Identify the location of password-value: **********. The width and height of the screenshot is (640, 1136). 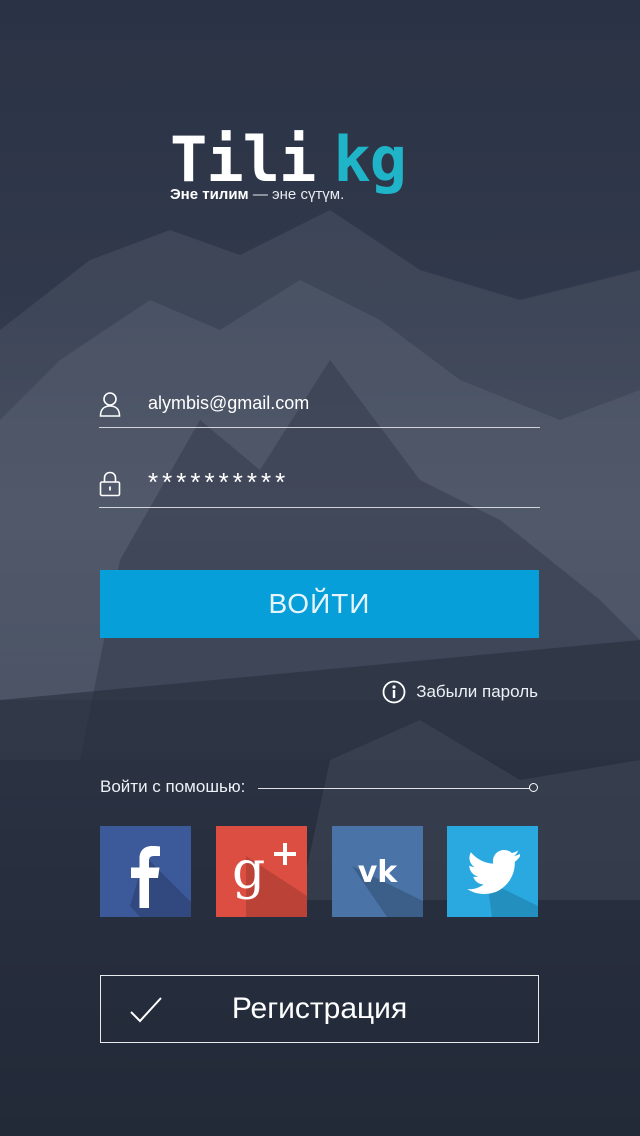
(219, 482).